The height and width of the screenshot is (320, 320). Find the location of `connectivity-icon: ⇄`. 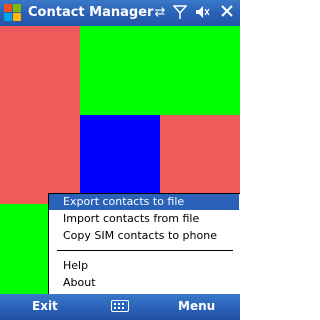

connectivity-icon: ⇄ is located at coordinates (160, 13).